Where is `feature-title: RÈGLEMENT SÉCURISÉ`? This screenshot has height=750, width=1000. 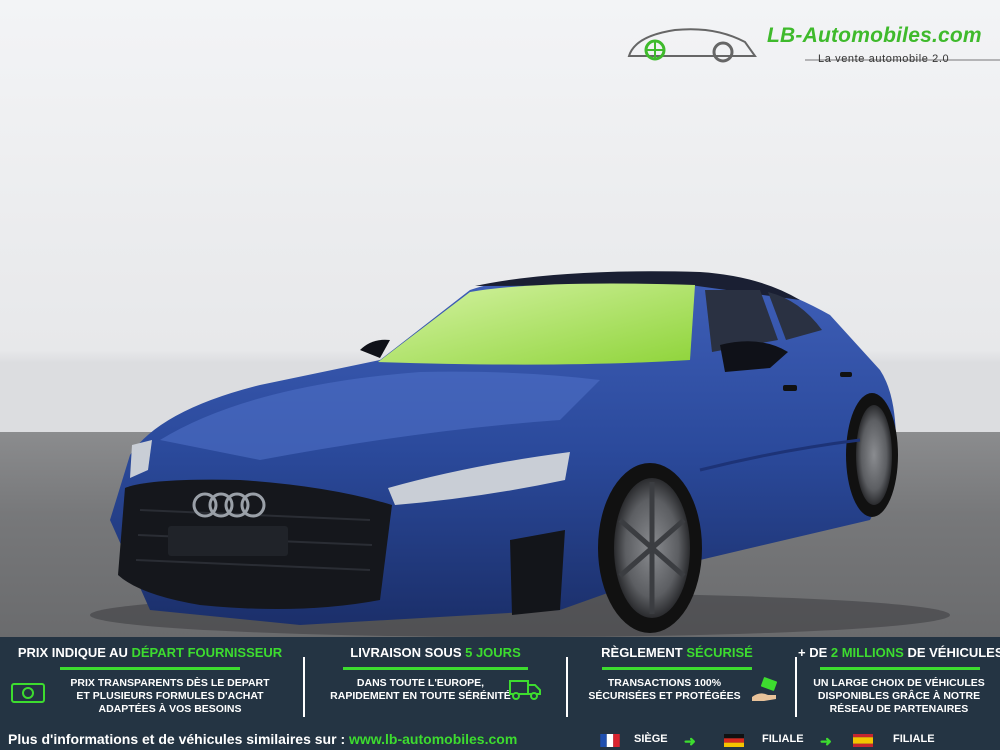
feature-title: RÈGLEMENT SÉCURISÉ is located at coordinates (677, 652).